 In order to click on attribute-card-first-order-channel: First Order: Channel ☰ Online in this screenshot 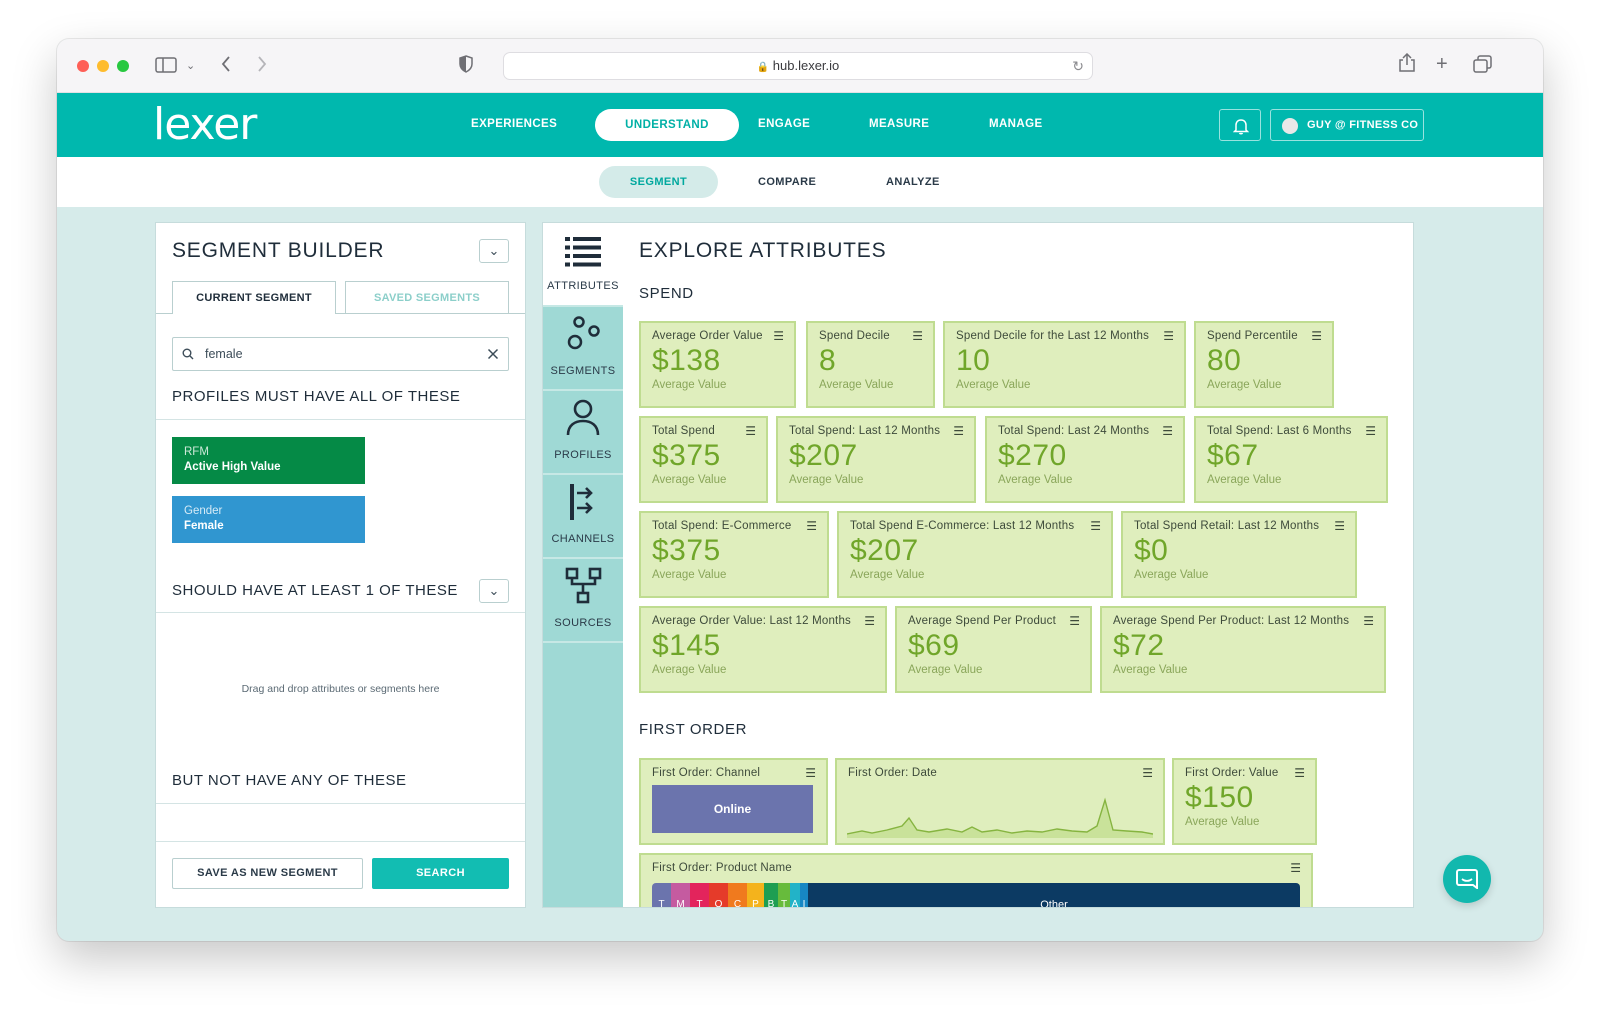, I will do `click(733, 801)`.